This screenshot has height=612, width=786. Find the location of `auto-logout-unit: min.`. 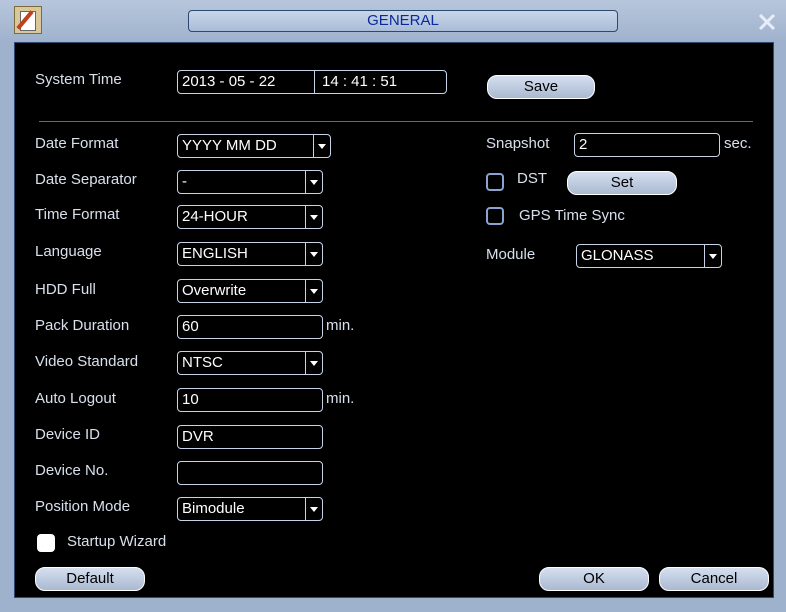

auto-logout-unit: min. is located at coordinates (340, 398).